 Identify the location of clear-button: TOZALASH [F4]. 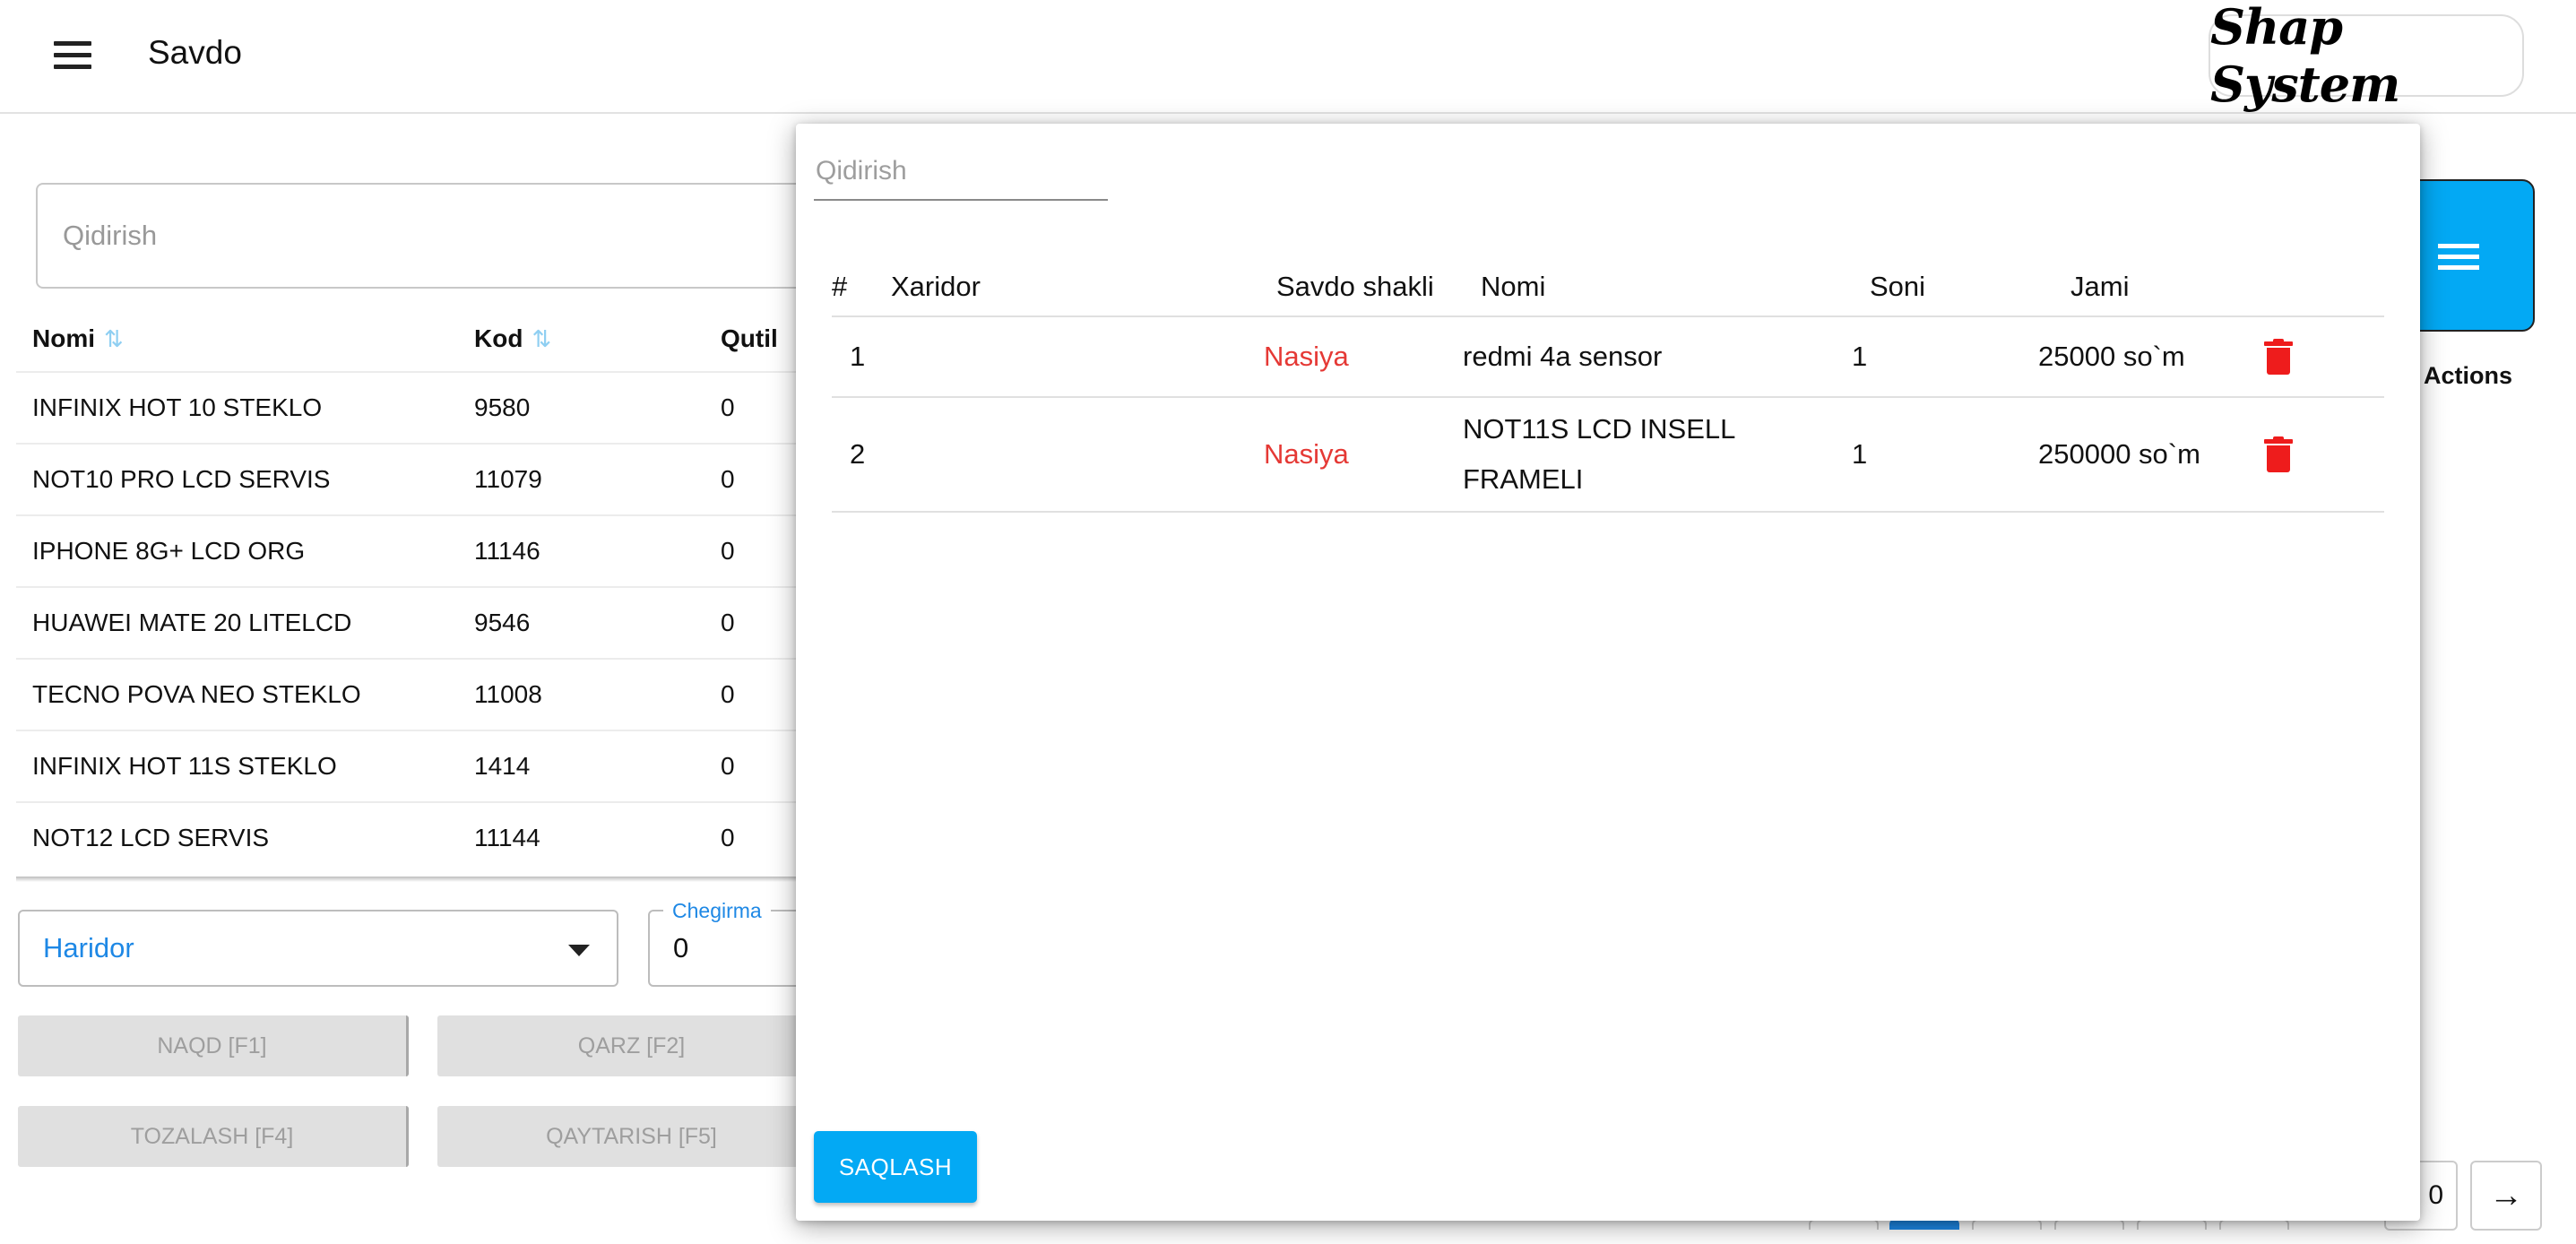
(213, 1136).